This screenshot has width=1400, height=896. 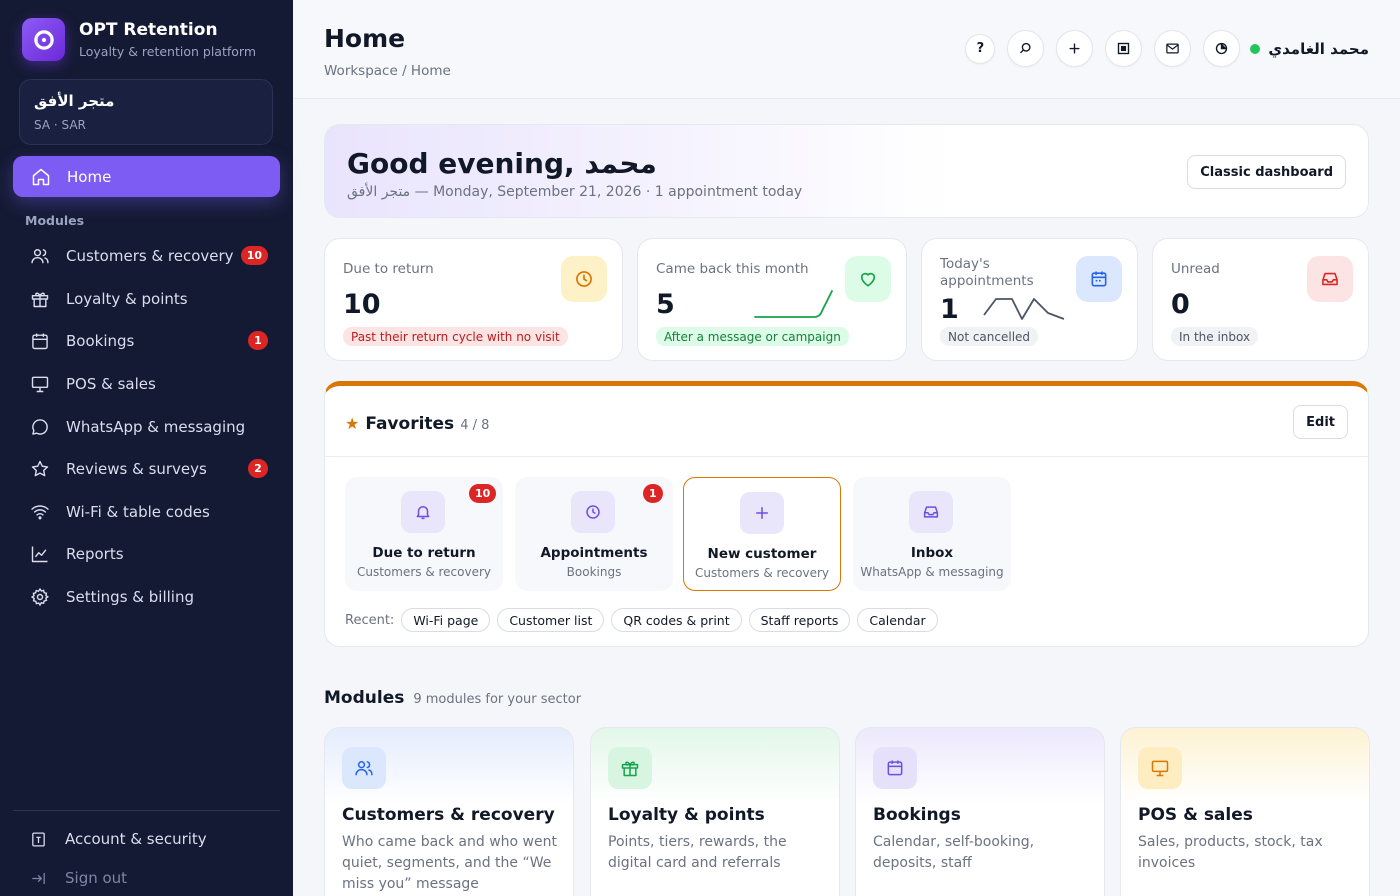 What do you see at coordinates (584, 279) in the screenshot?
I see `clock-icon` at bounding box center [584, 279].